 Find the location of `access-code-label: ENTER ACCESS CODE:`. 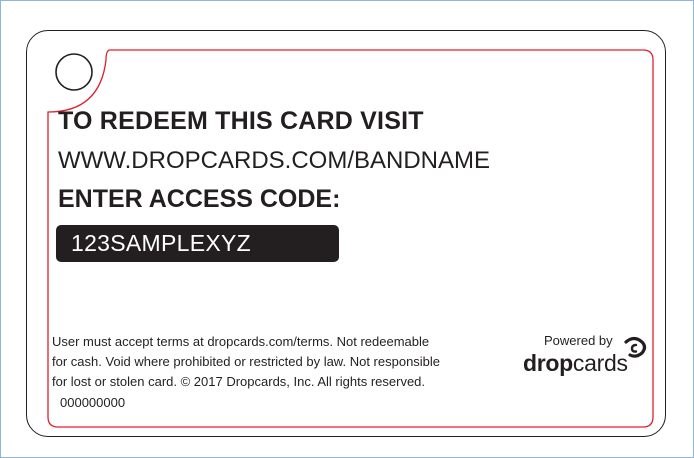

access-code-label: ENTER ACCESS CODE: is located at coordinates (199, 199).